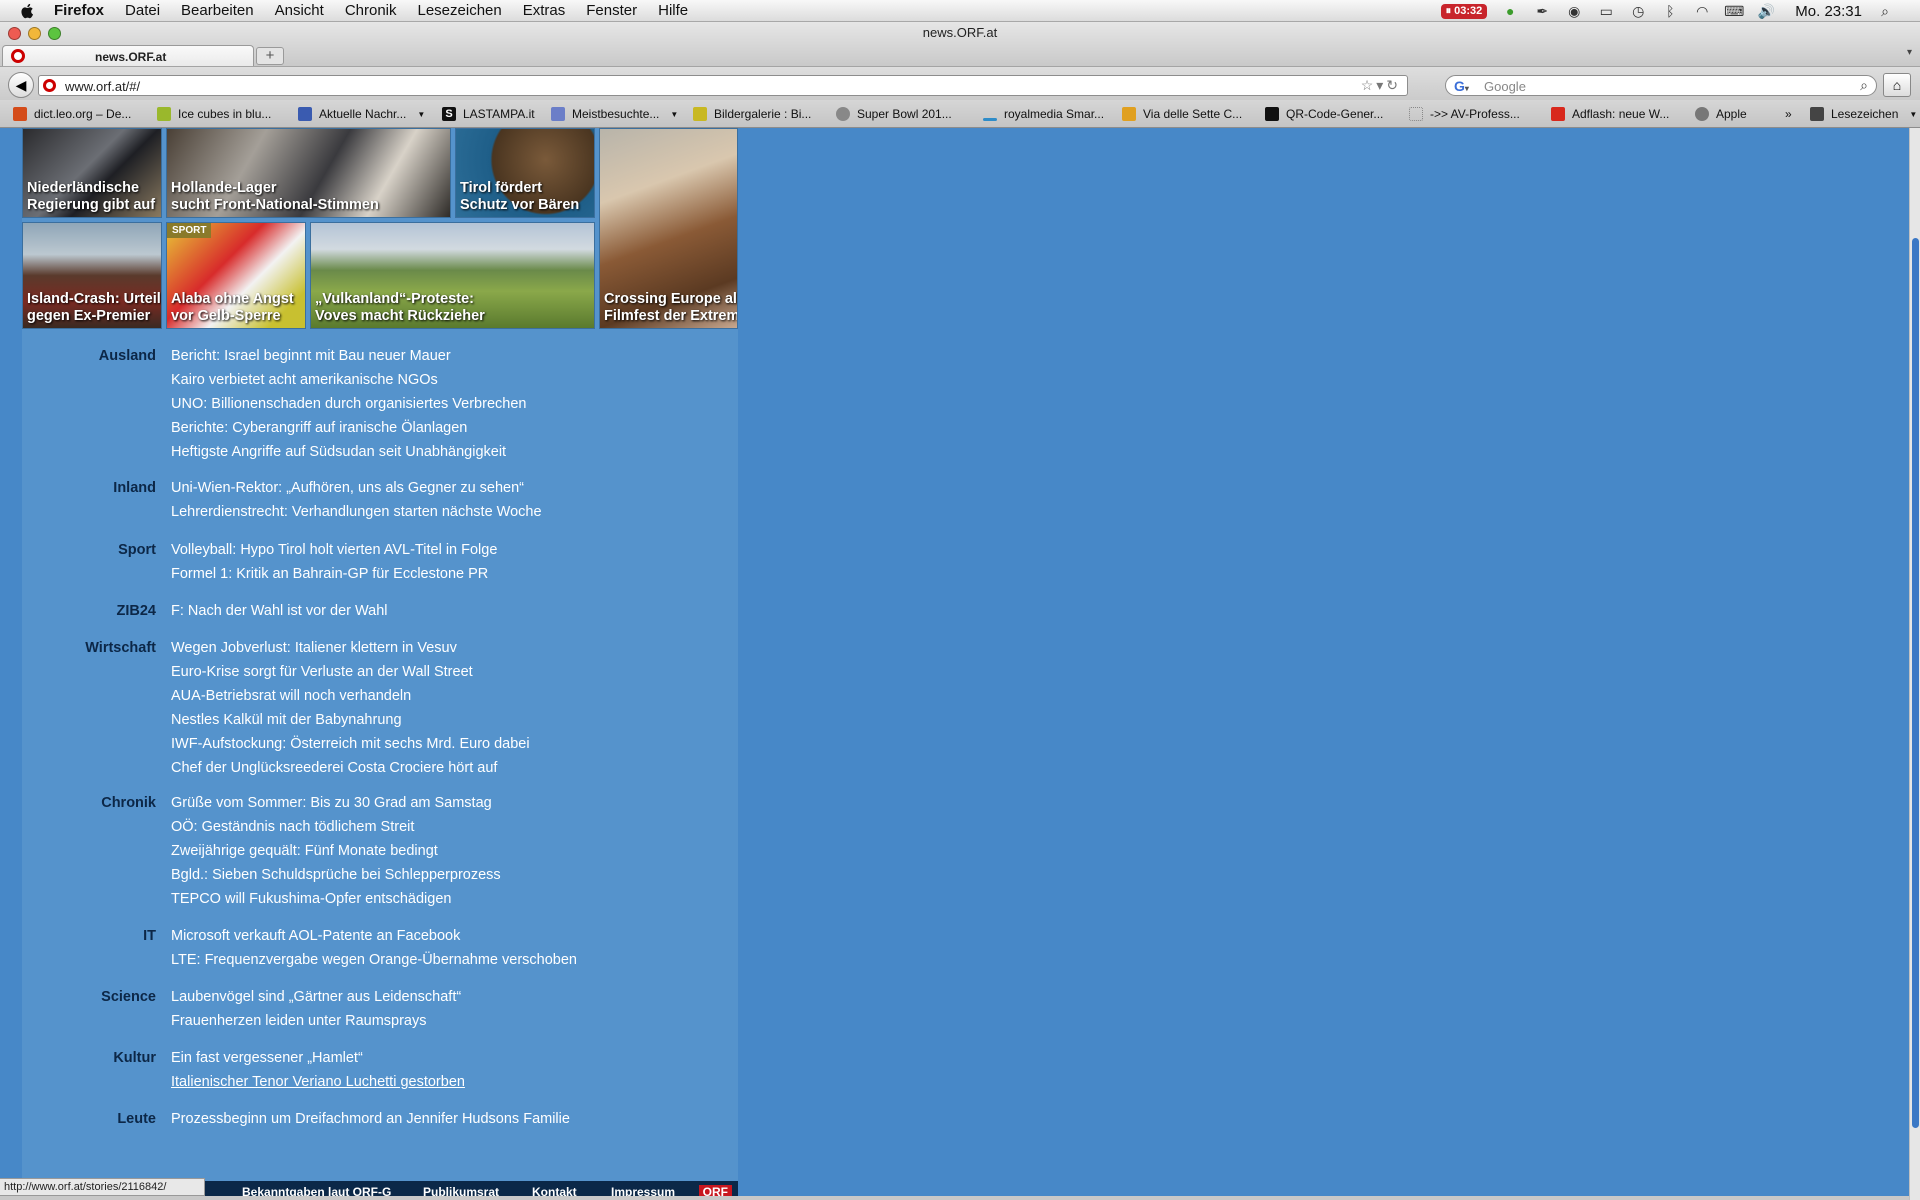 This screenshot has width=1920, height=1200. What do you see at coordinates (28, 11) in the screenshot?
I see `apple-menu-icon` at bounding box center [28, 11].